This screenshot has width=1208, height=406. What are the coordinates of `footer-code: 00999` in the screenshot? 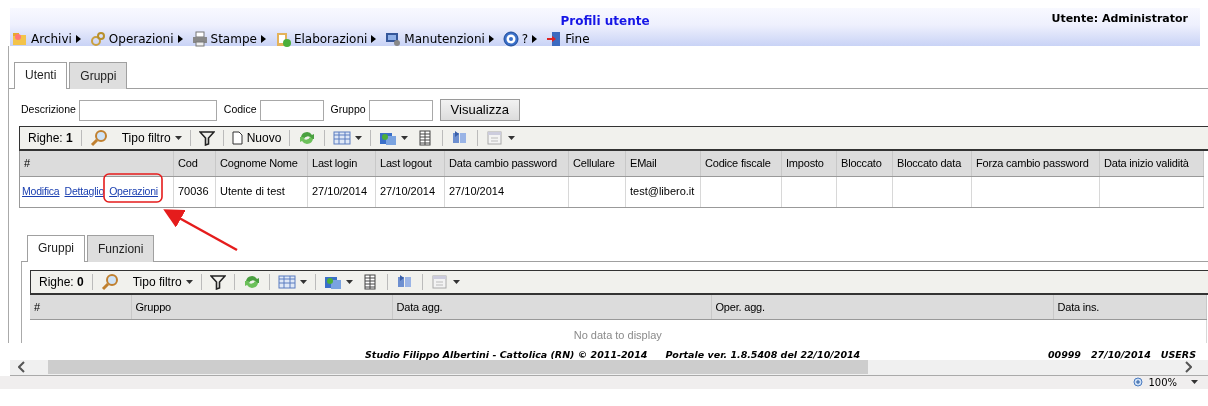 It's located at (1064, 353).